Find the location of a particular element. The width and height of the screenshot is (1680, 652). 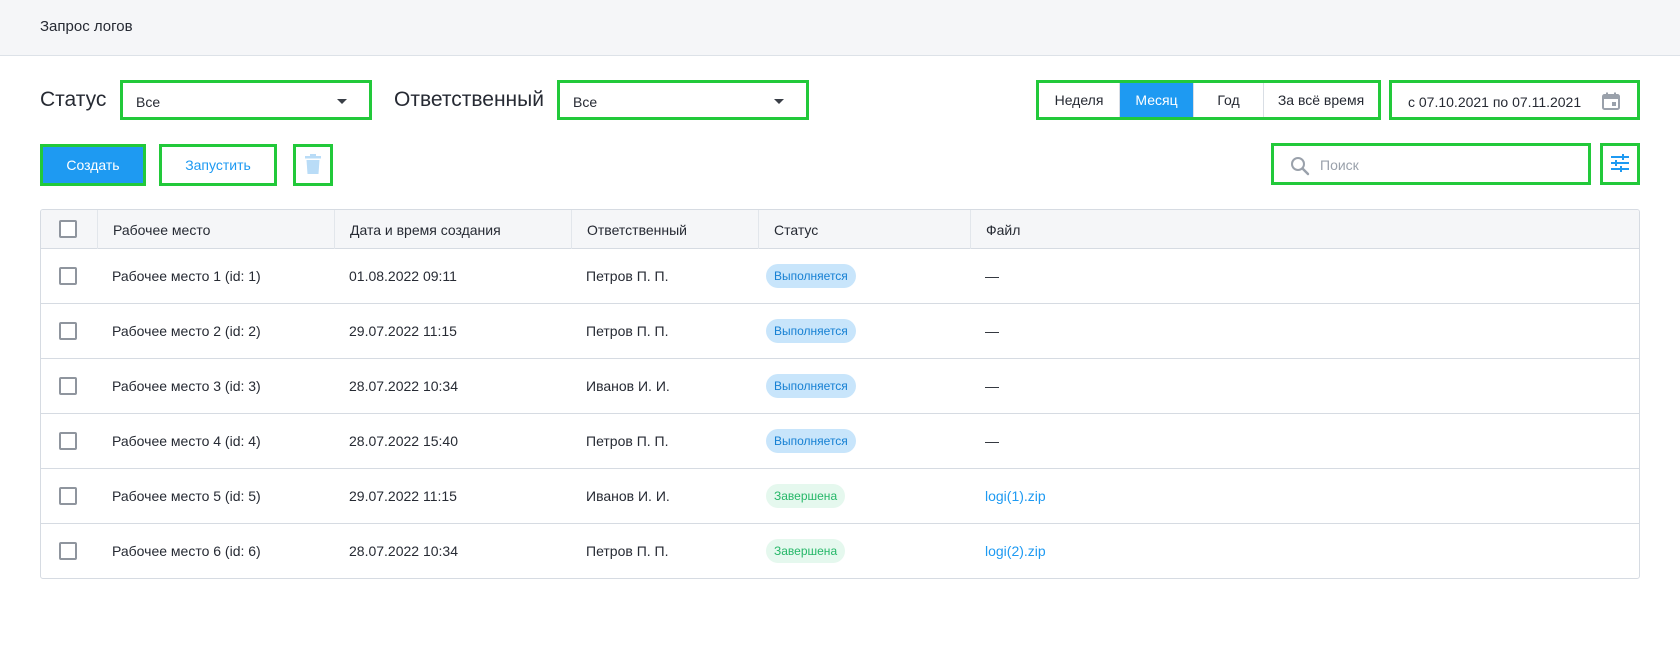

search-input is located at coordinates (1450, 165).